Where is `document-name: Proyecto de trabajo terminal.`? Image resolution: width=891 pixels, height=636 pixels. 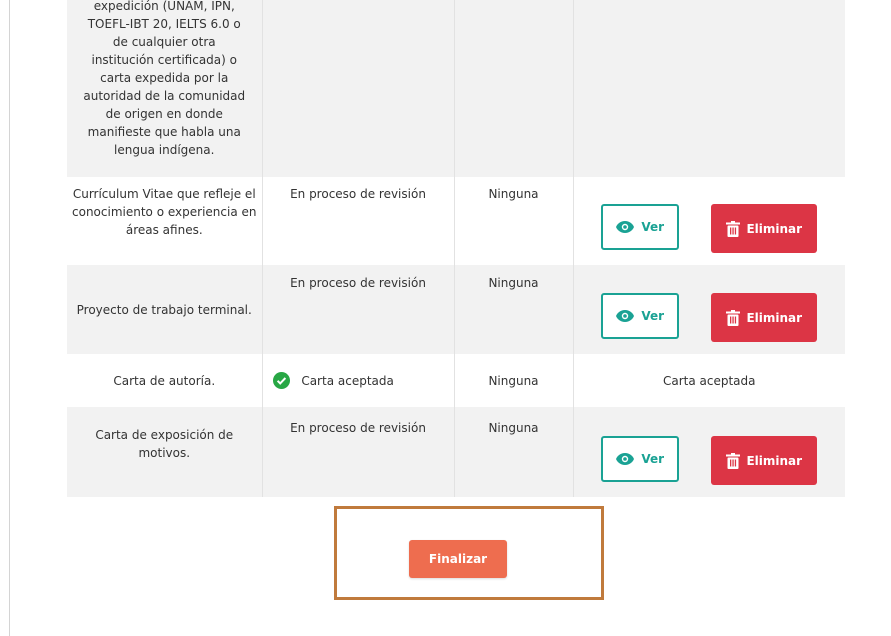 document-name: Proyecto de trabajo terminal. is located at coordinates (164, 309).